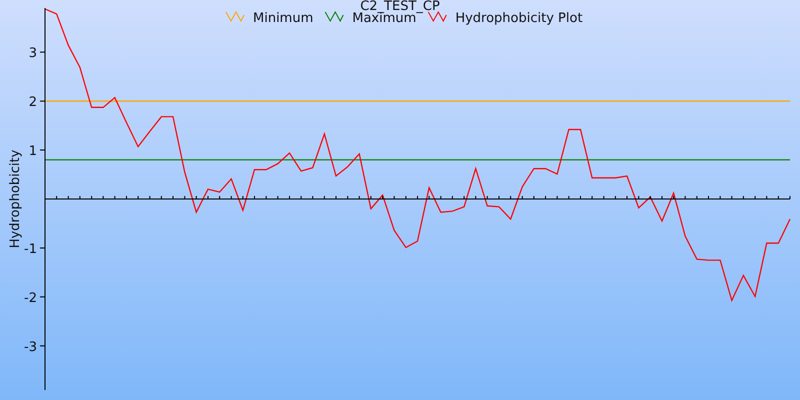 Image resolution: width=800 pixels, height=400 pixels. Describe the element at coordinates (519, 18) in the screenshot. I see `legend-label: Hydrophobicity Plot` at that location.